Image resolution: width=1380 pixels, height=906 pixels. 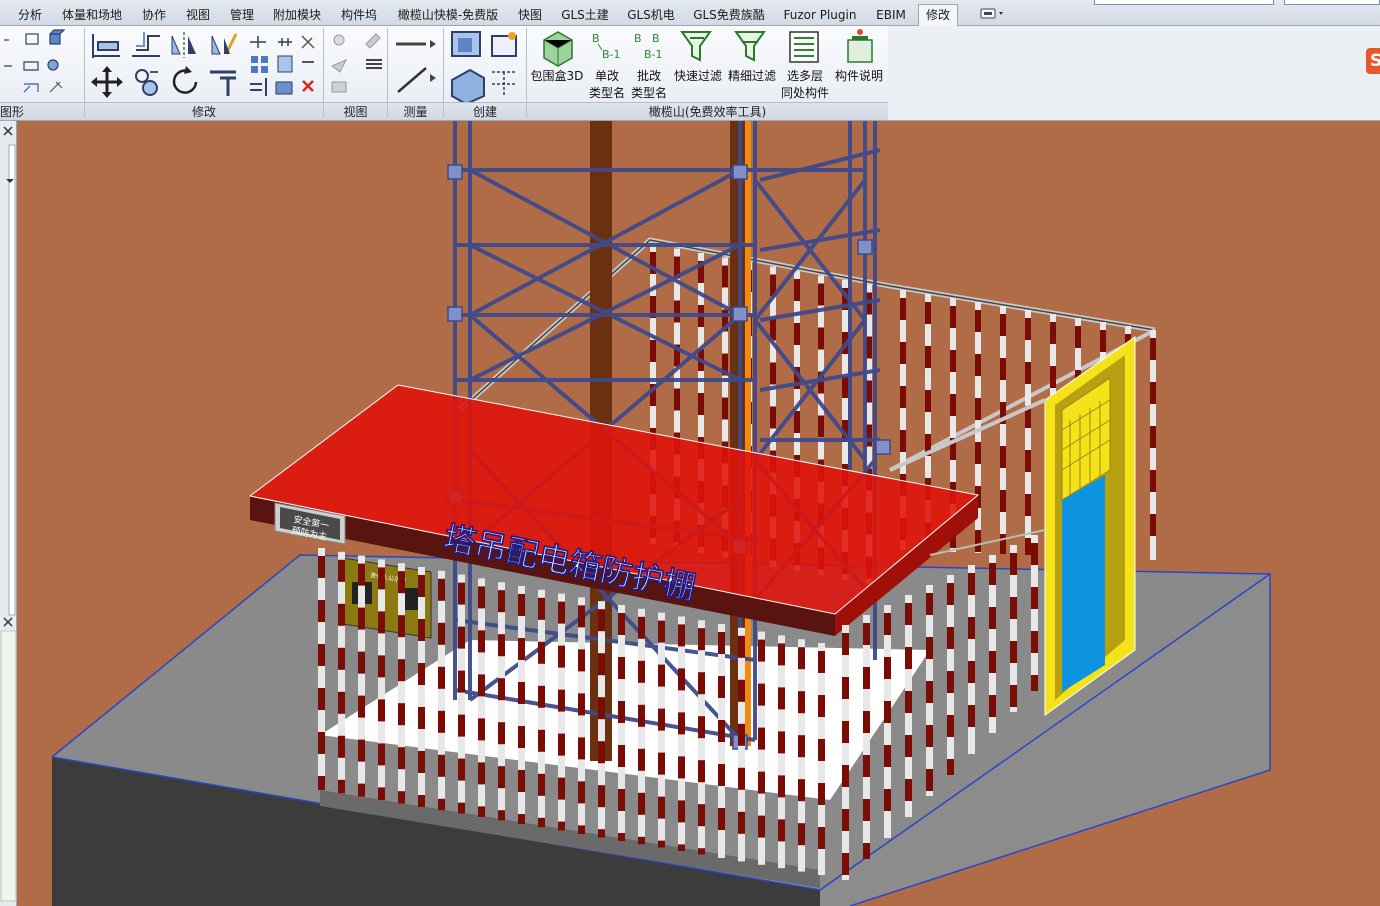 What do you see at coordinates (448, 15) in the screenshot?
I see `tab-gls-quickmodel: 橄榄山快模-免费版` at bounding box center [448, 15].